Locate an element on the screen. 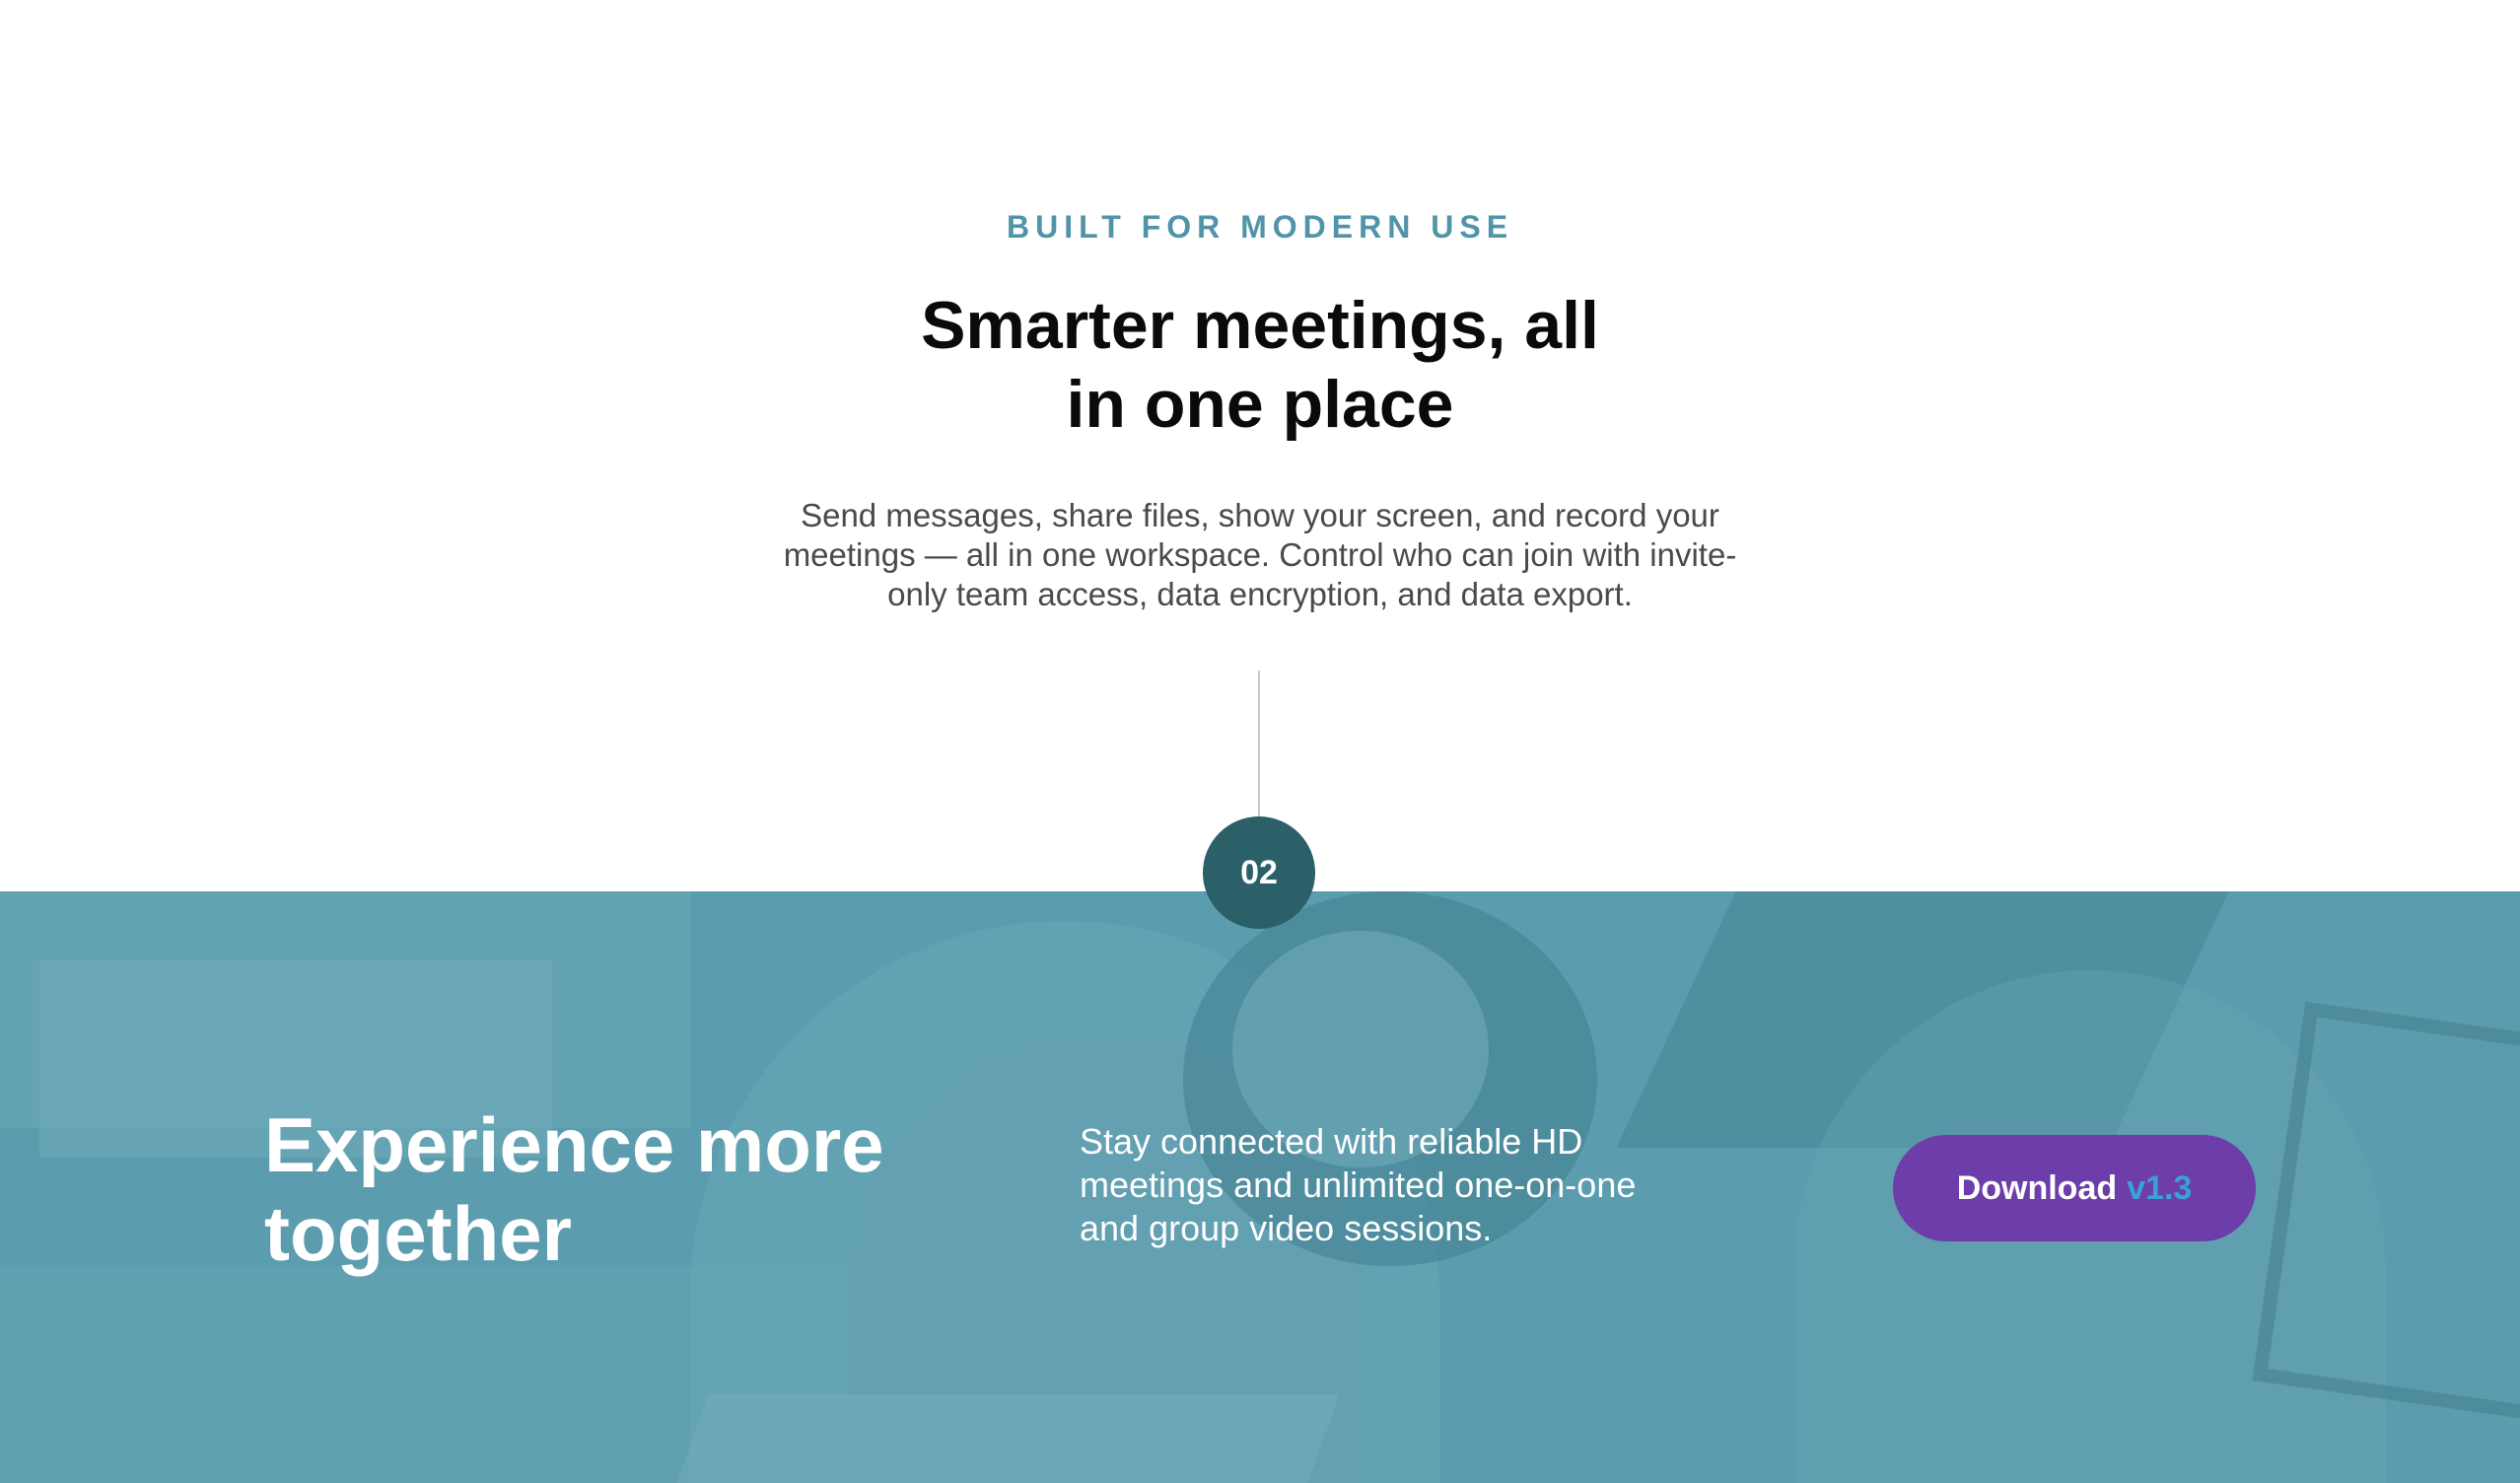 The image size is (2520, 1483). step-number-badge: 02 is located at coordinates (1259, 872).